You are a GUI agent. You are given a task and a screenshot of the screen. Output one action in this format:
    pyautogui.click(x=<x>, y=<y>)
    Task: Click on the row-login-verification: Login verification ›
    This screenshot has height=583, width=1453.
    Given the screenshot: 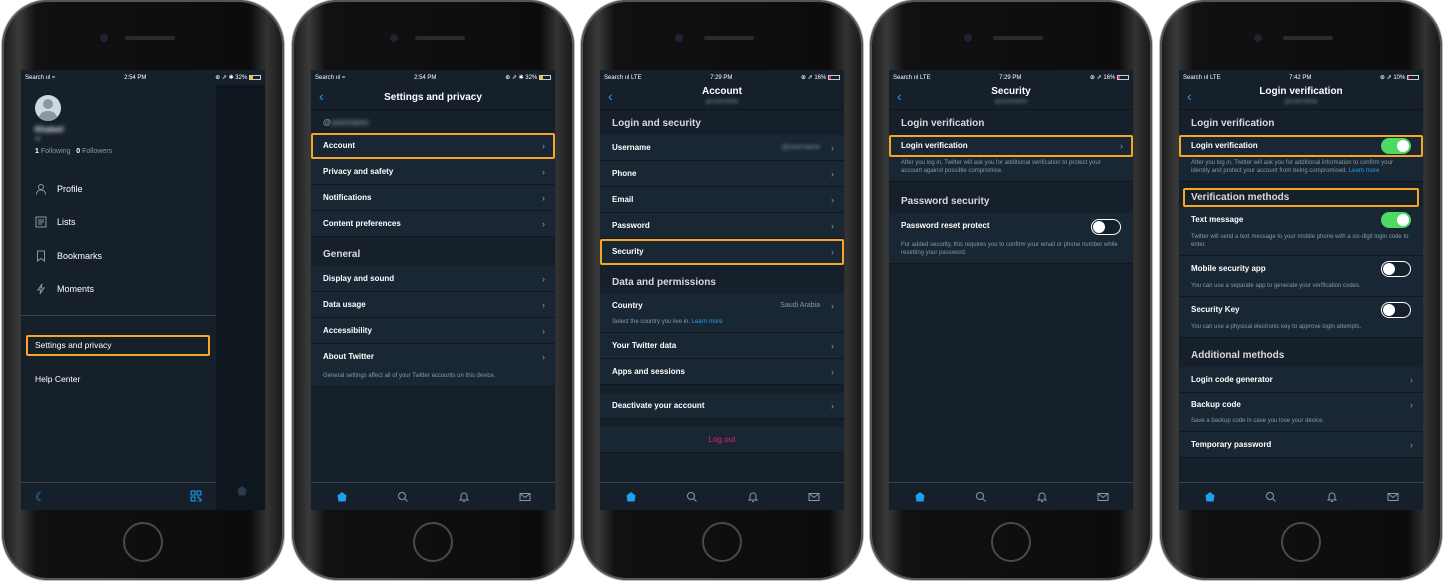 What is the action you would take?
    pyautogui.click(x=1011, y=146)
    